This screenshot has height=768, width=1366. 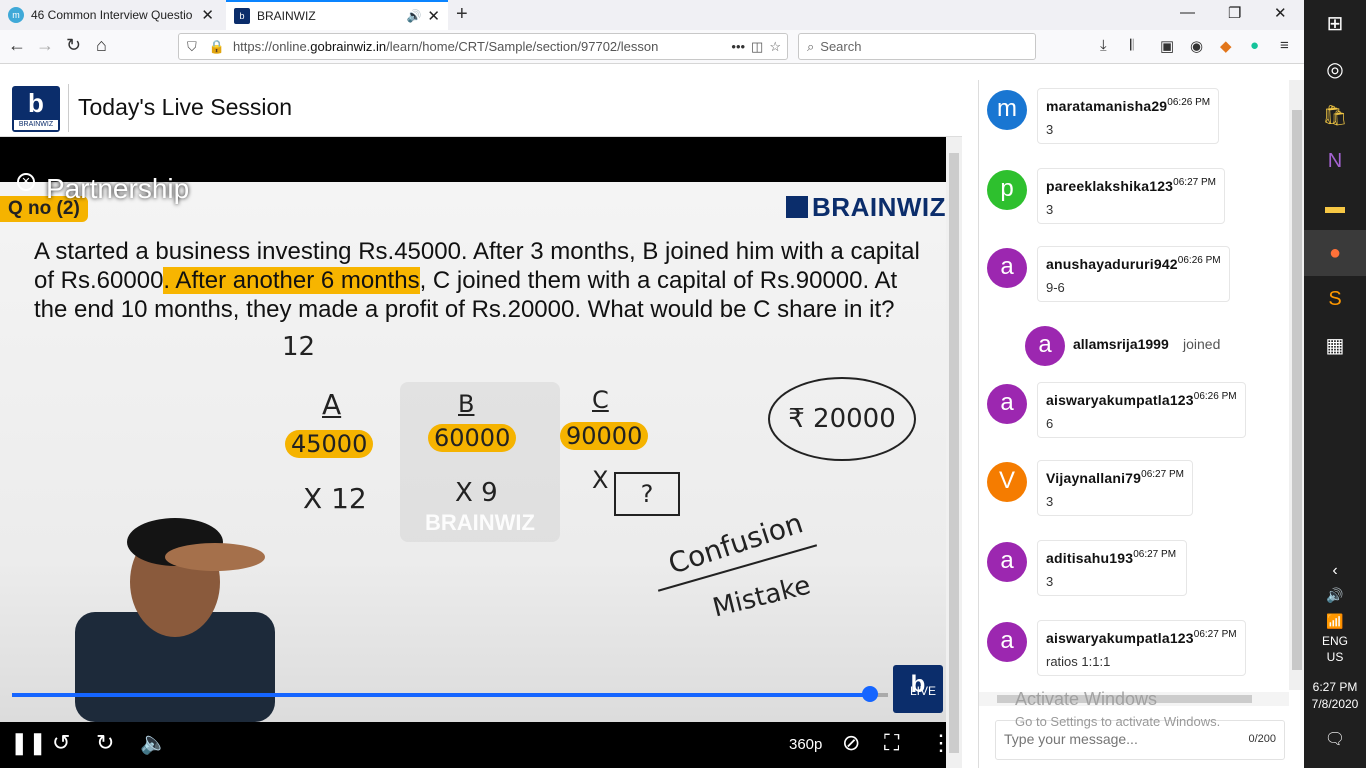 I want to click on calculator-icon: ▦, so click(x=1335, y=345).